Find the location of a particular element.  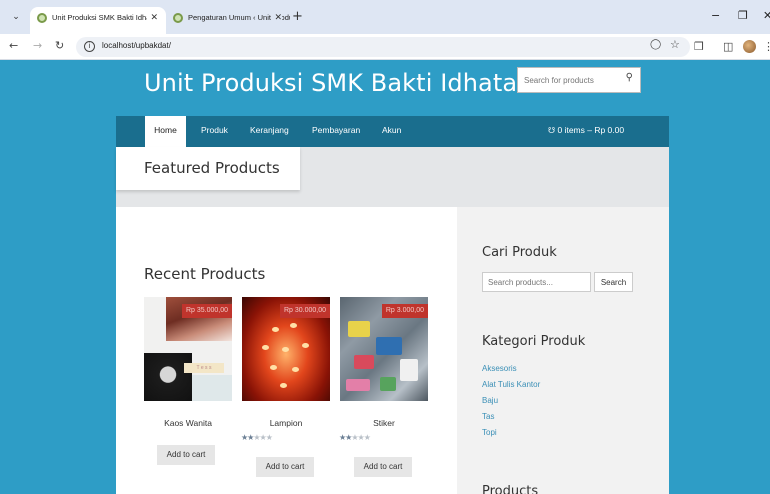

product-name: Lampion is located at coordinates (286, 423).